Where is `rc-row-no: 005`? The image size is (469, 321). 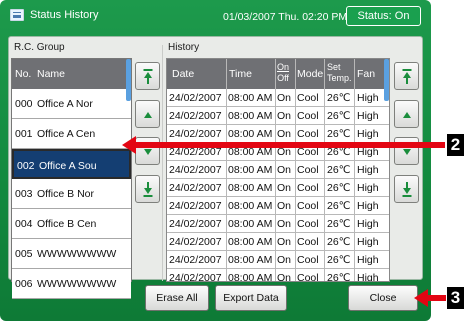 rc-row-no: 005 is located at coordinates (24, 254).